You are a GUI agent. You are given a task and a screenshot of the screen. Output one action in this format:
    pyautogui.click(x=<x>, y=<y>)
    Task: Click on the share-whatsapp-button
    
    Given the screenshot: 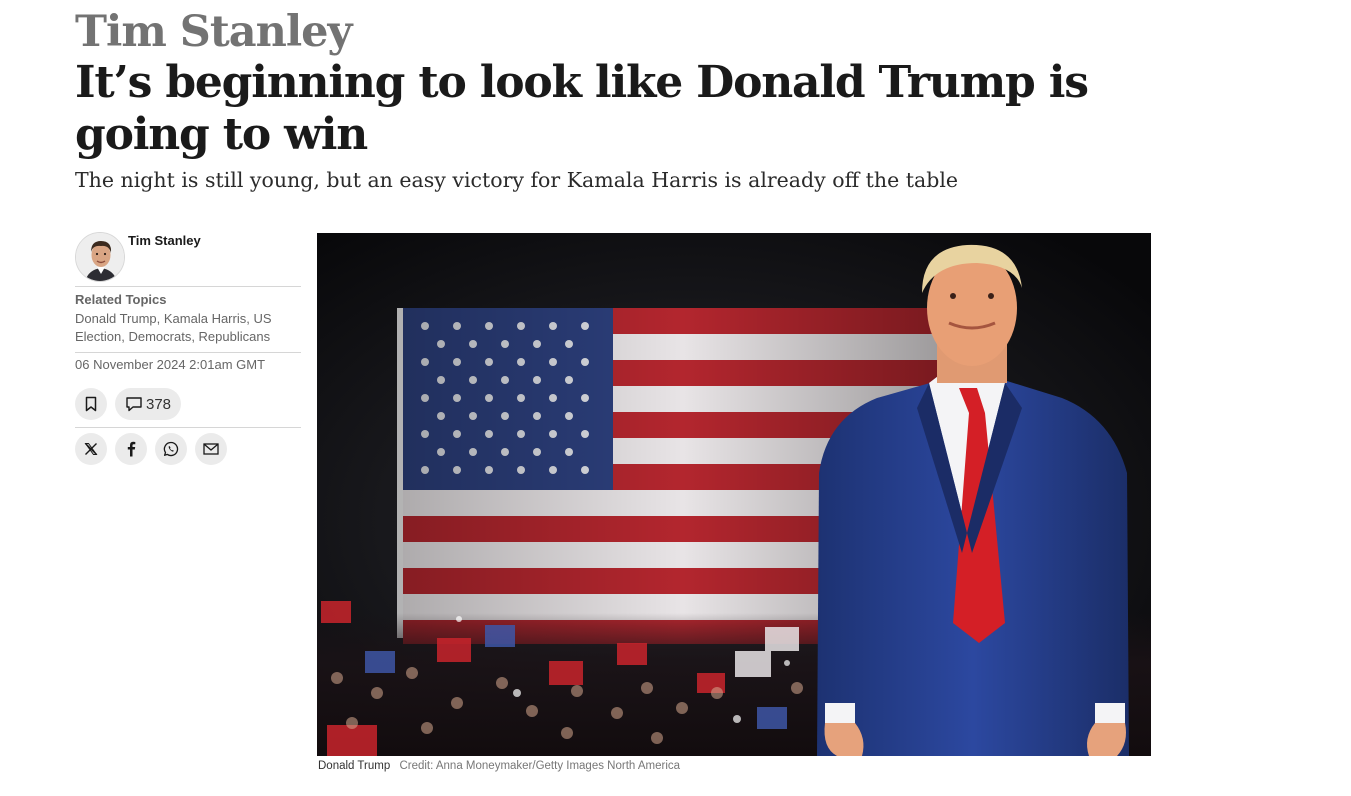 What is the action you would take?
    pyautogui.click(x=171, y=449)
    